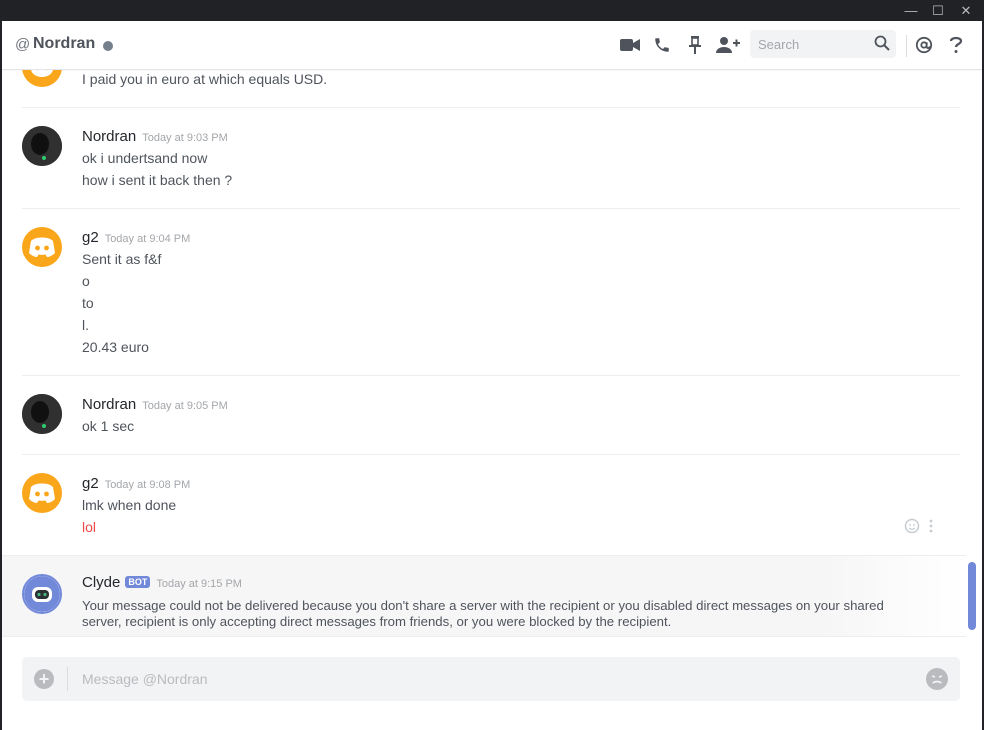 The image size is (984, 730). I want to click on message-text: to, so click(88, 303).